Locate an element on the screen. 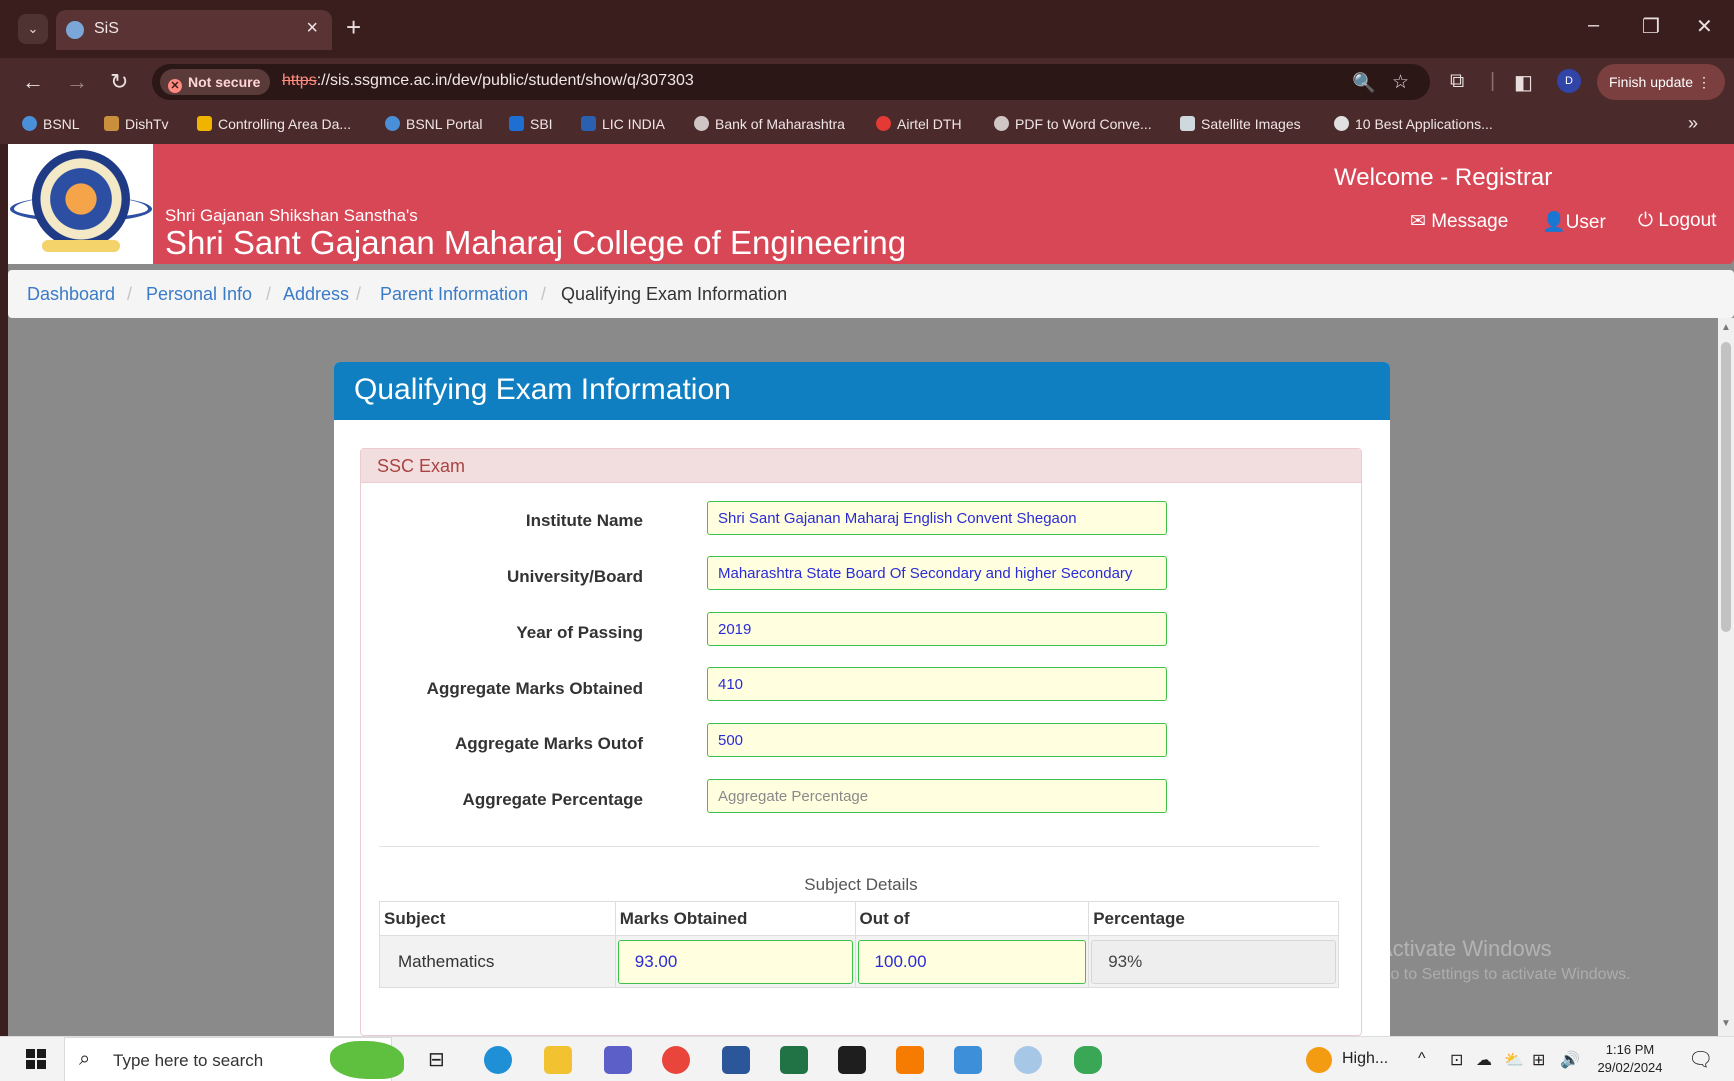  bookmark-item: BSNL is located at coordinates (51, 124).